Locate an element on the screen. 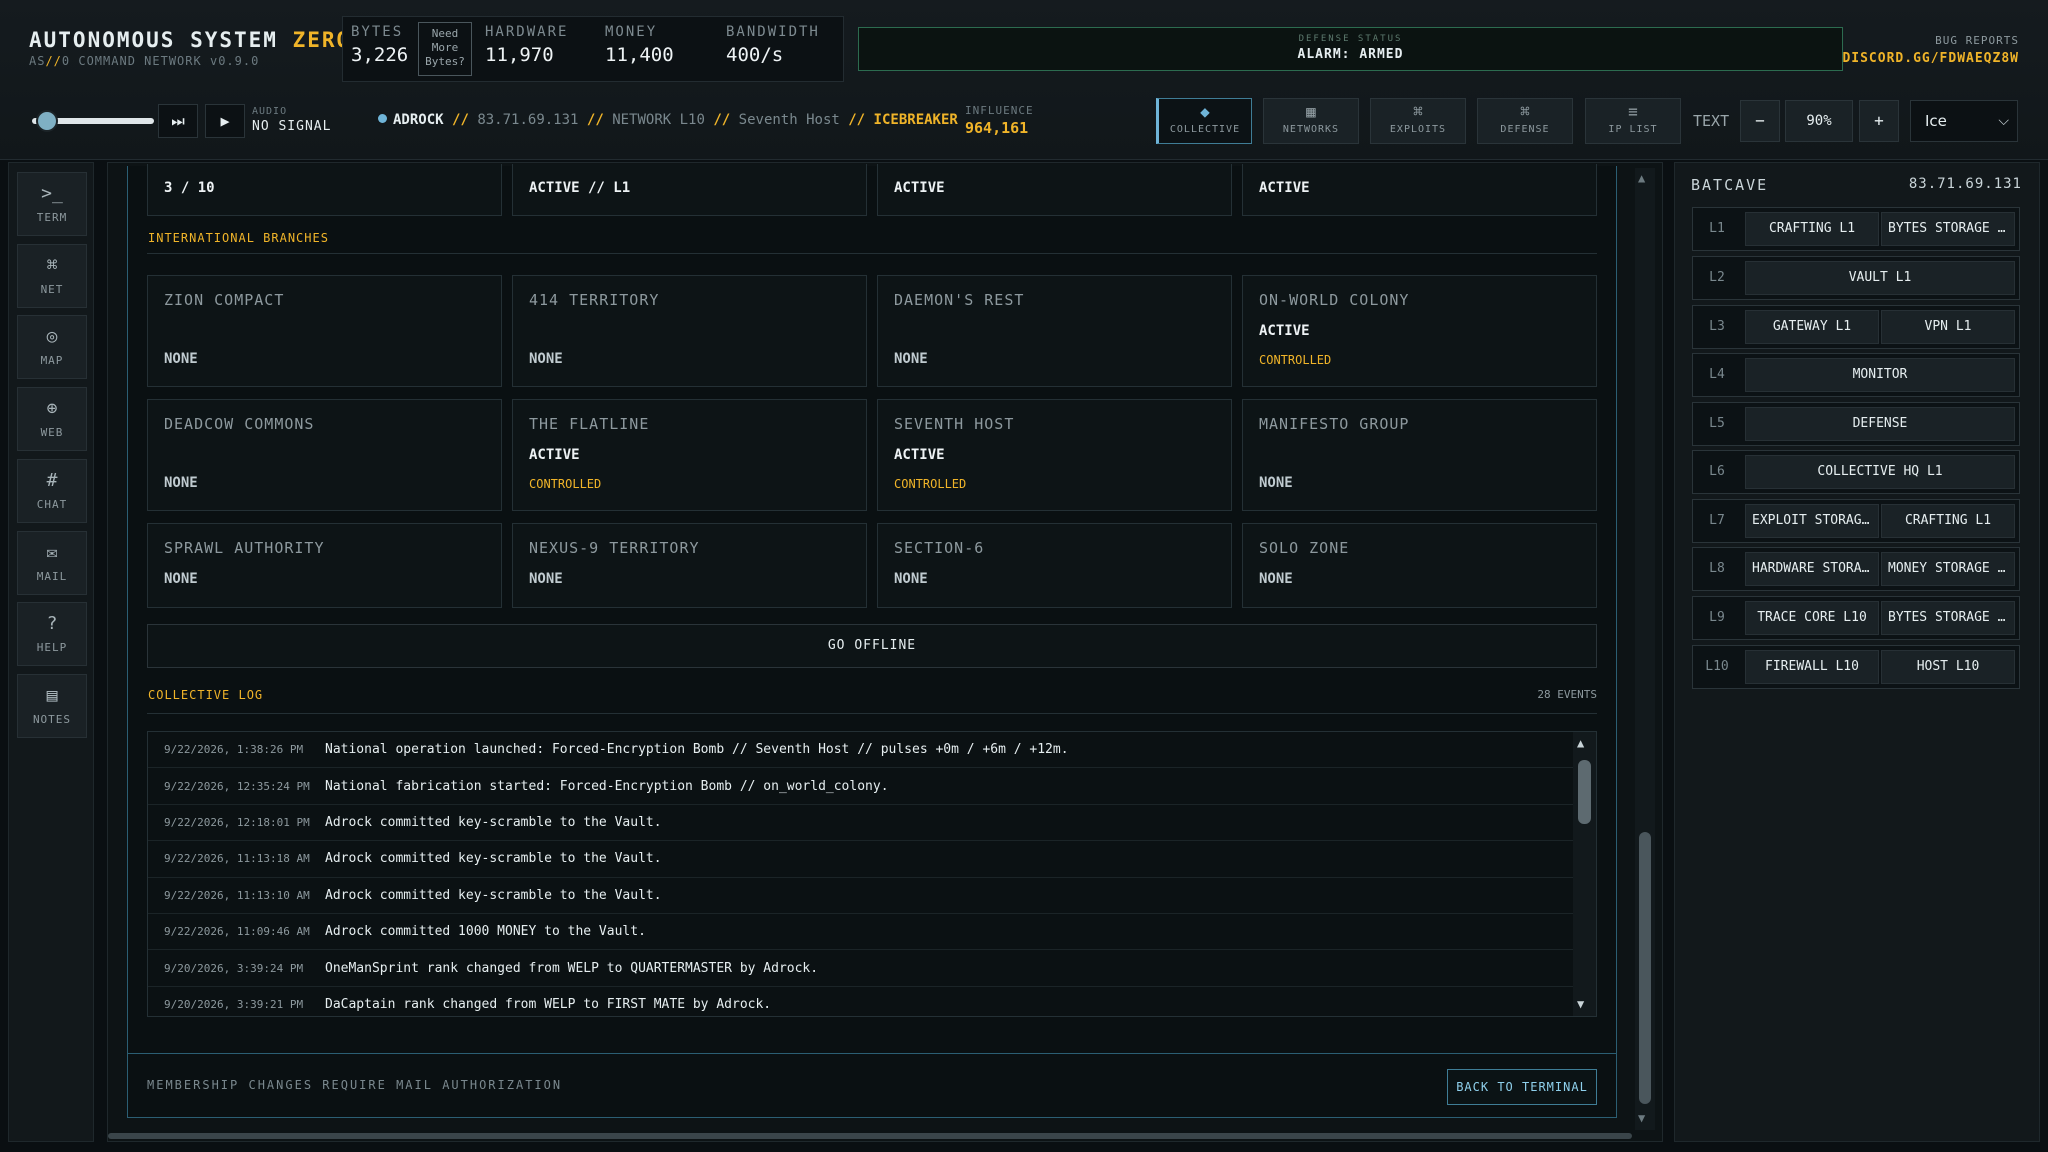 Image resolution: width=2048 pixels, height=1152 pixels. branch-card: ZION COMPACT NONE is located at coordinates (324, 331).